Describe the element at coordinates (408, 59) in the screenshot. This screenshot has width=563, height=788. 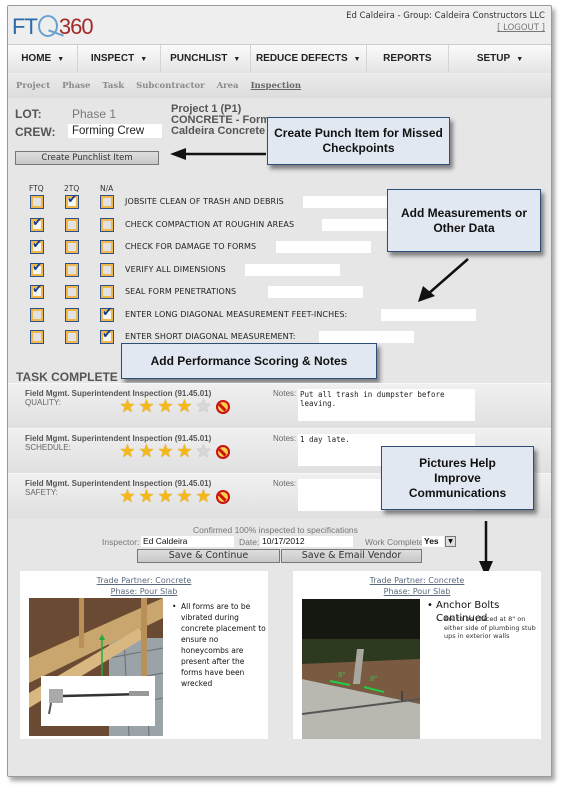
I see `nav-reports: REPORTS` at that location.